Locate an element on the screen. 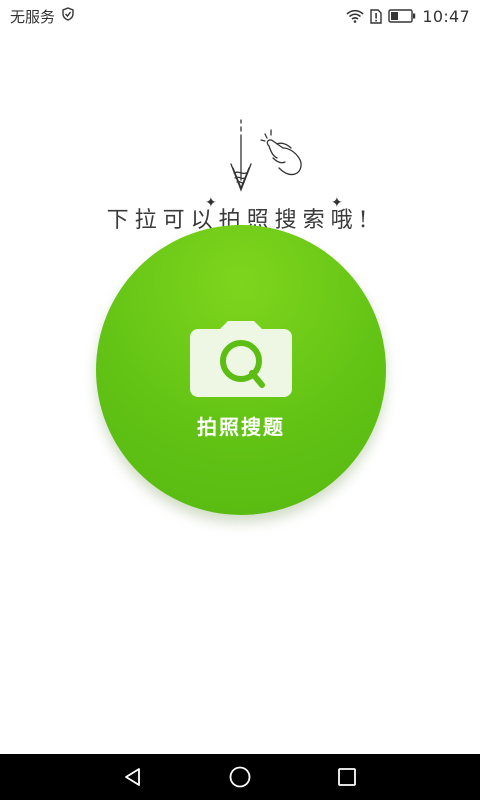 The image size is (480, 800). back-icon is located at coordinates (133, 777).